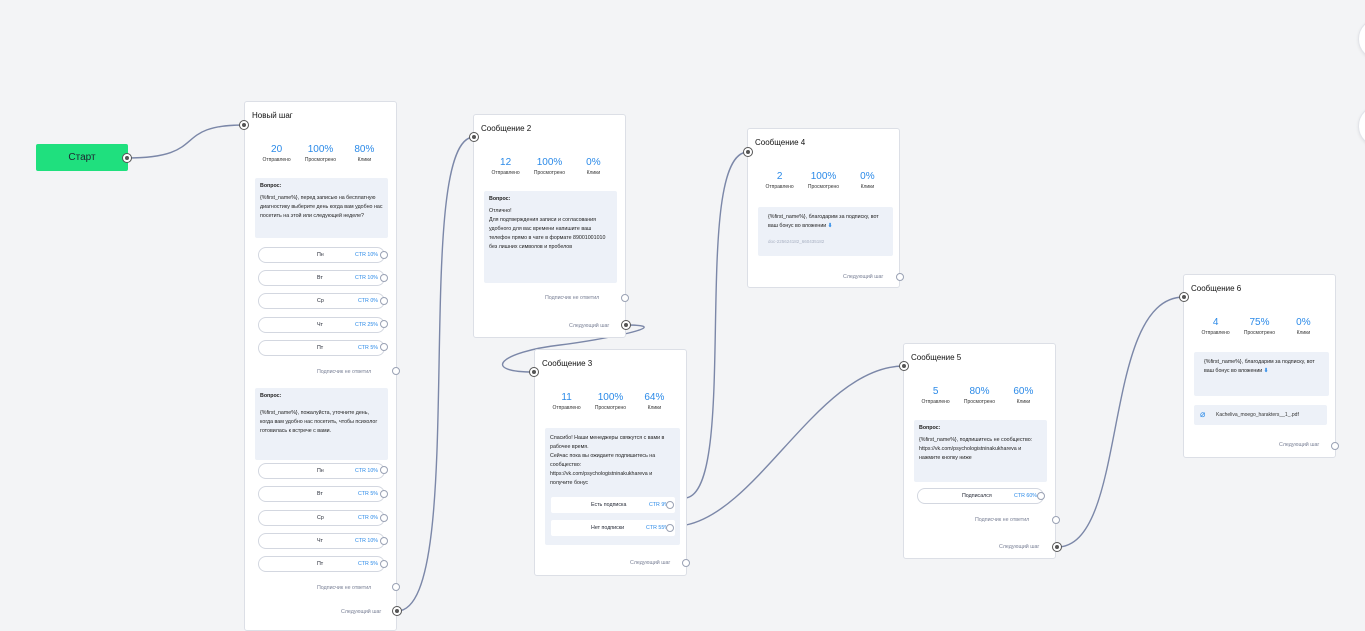 The width and height of the screenshot is (1365, 631). Describe the element at coordinates (566, 397) in the screenshot. I see `stat-sent-value: 11` at that location.